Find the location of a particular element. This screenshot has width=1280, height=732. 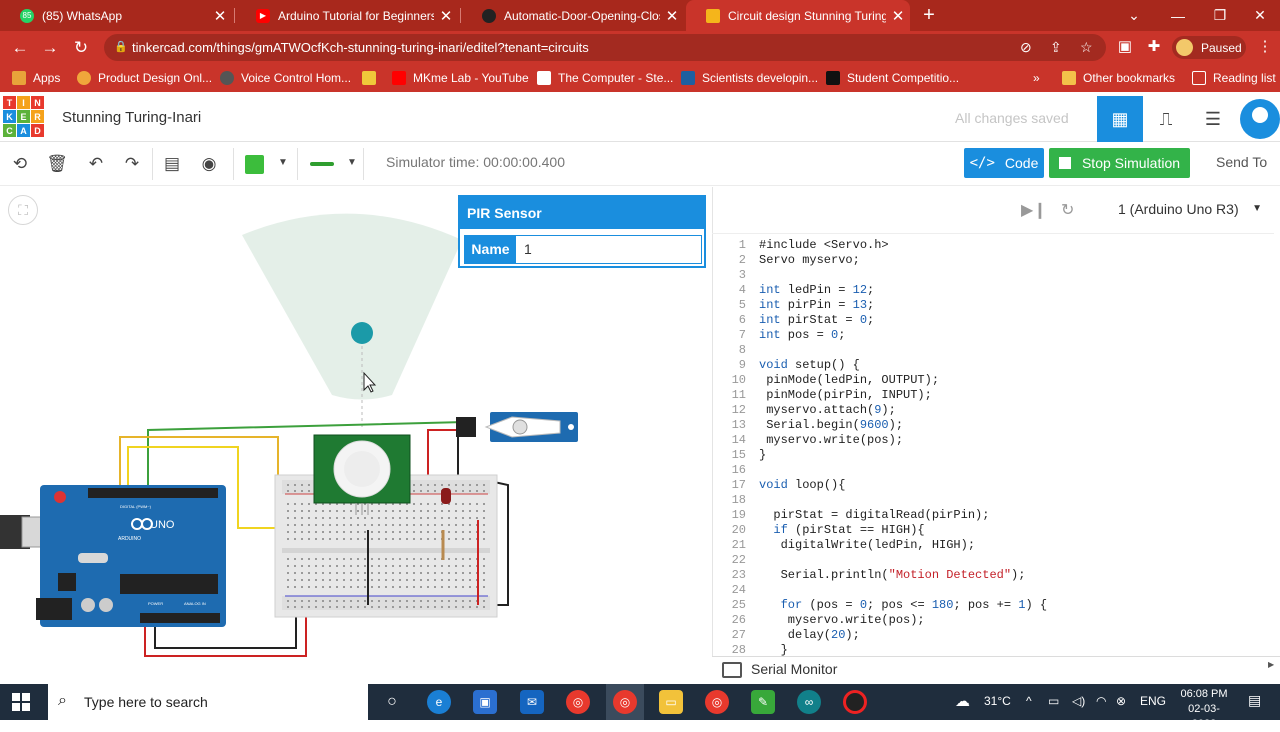

code-line: 17 void loop(){ is located at coordinates (992, 485).